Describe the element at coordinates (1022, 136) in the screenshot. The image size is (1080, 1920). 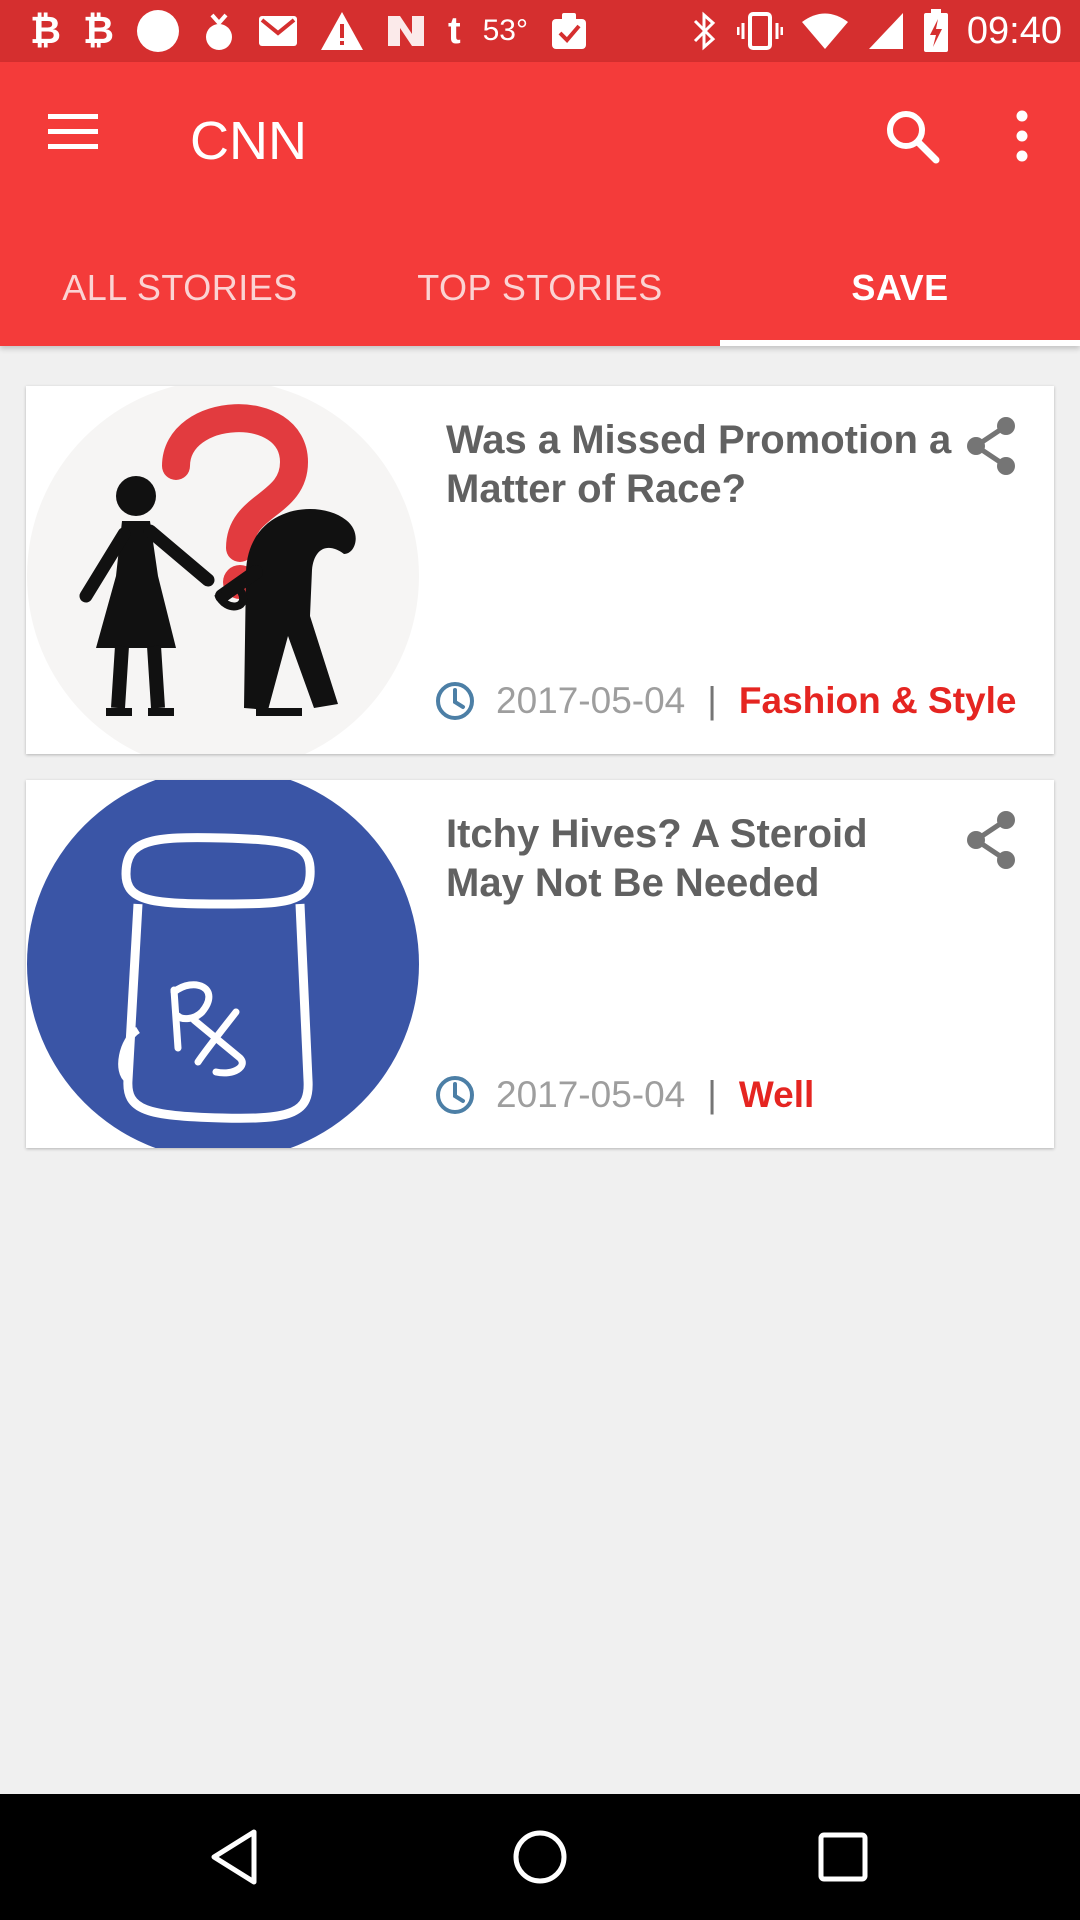
I see `more-vert-icon` at that location.